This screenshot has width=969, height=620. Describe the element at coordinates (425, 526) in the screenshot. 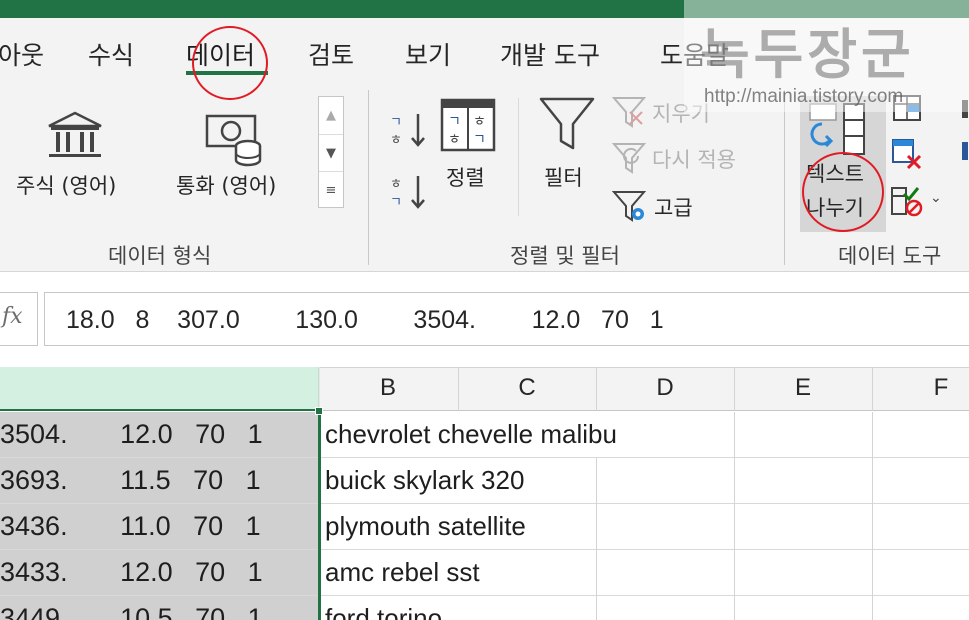

I see `cell-b-value: plymouth satellite` at that location.